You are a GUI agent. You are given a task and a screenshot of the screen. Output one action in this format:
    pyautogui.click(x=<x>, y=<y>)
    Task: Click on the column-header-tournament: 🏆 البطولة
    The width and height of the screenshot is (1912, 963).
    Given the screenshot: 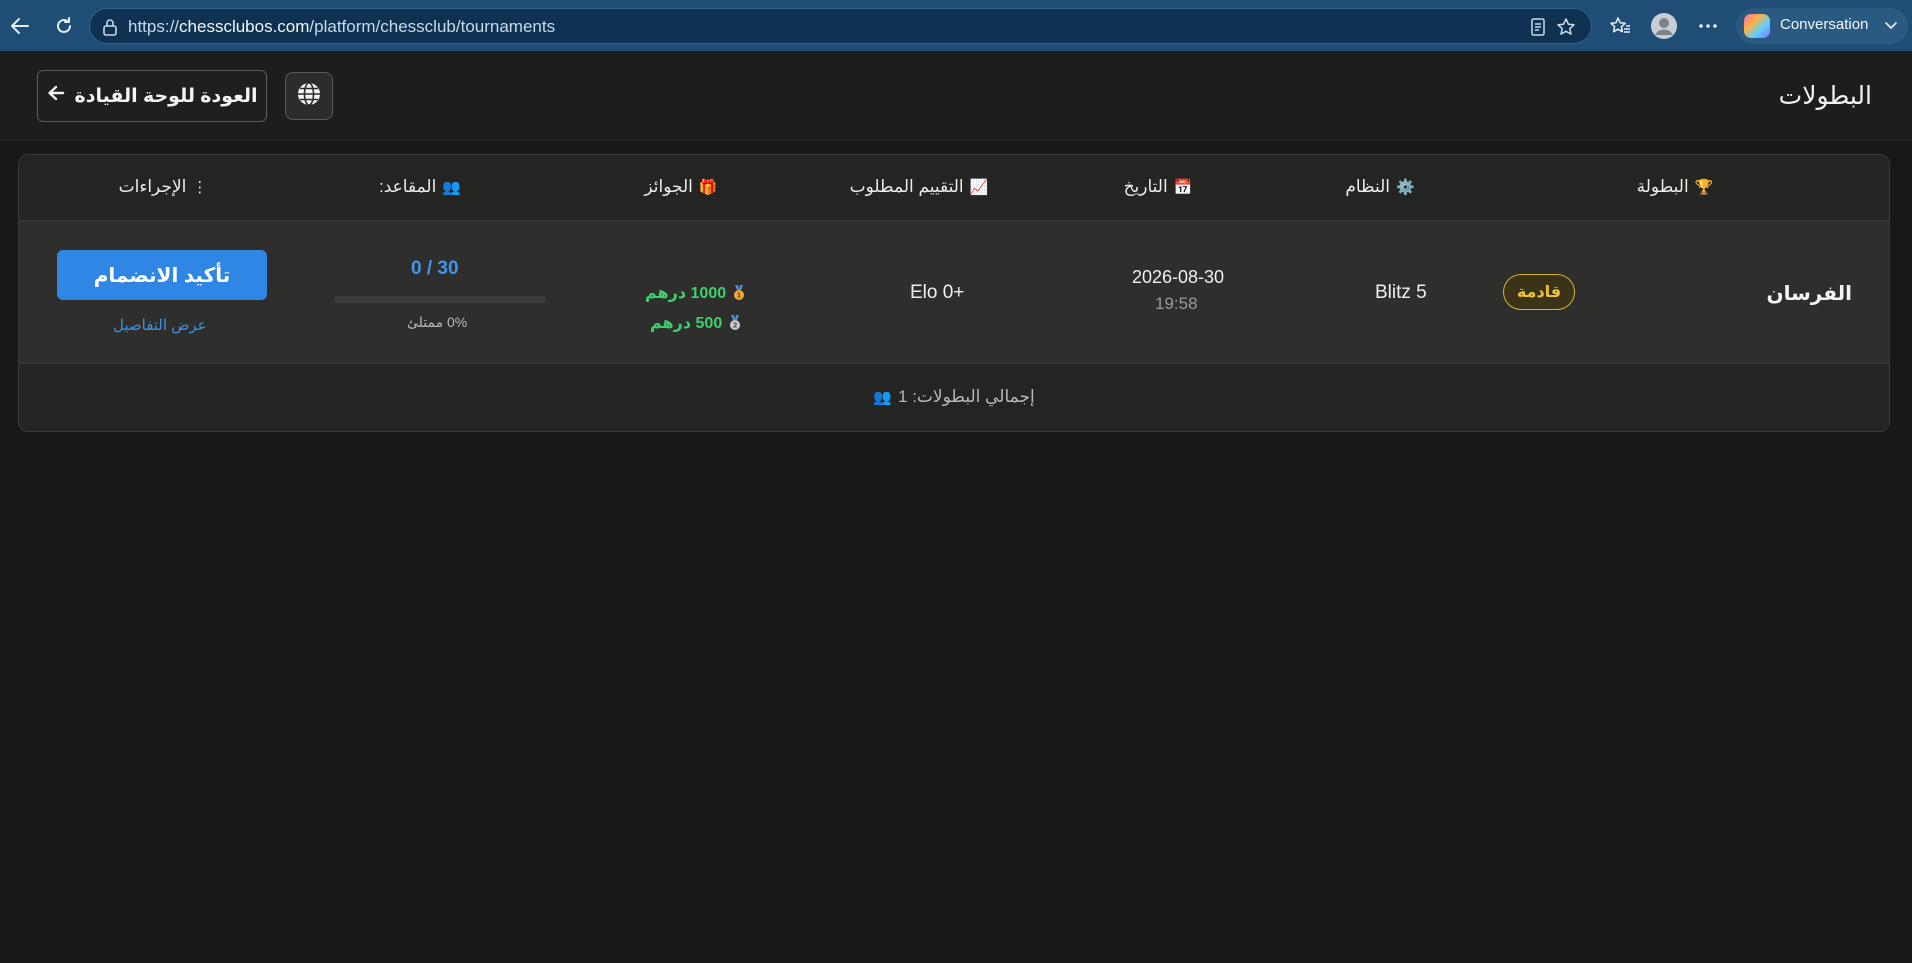 What is the action you would take?
    pyautogui.click(x=1675, y=187)
    